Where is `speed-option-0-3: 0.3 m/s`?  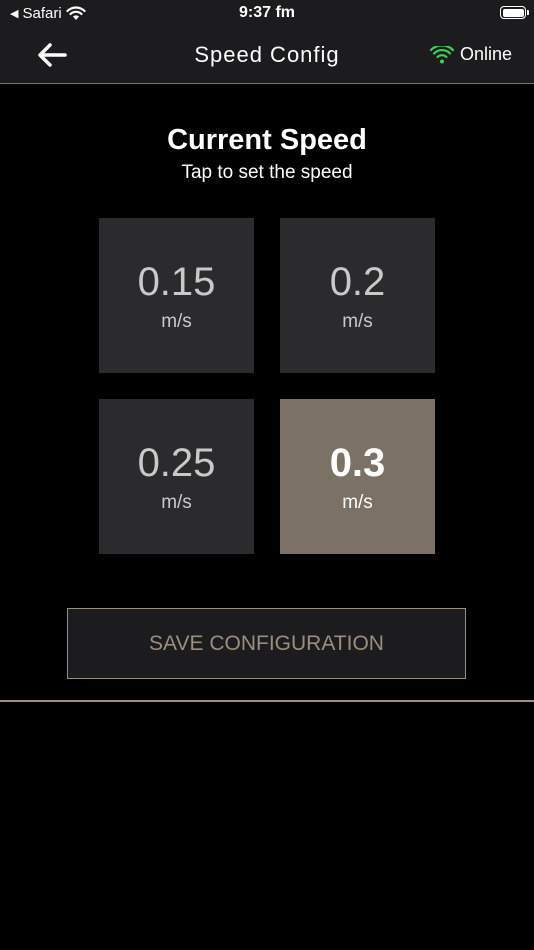 speed-option-0-3: 0.3 m/s is located at coordinates (357, 476).